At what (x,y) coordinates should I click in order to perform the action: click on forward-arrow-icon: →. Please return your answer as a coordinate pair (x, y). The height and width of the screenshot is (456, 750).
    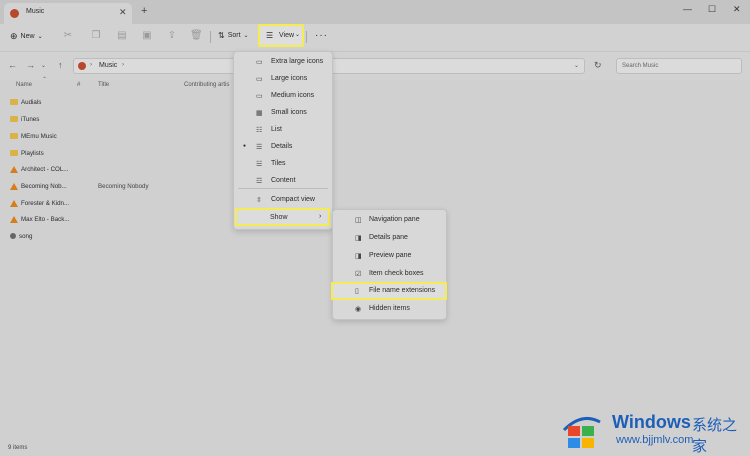
    Looking at the image, I should click on (30, 65).